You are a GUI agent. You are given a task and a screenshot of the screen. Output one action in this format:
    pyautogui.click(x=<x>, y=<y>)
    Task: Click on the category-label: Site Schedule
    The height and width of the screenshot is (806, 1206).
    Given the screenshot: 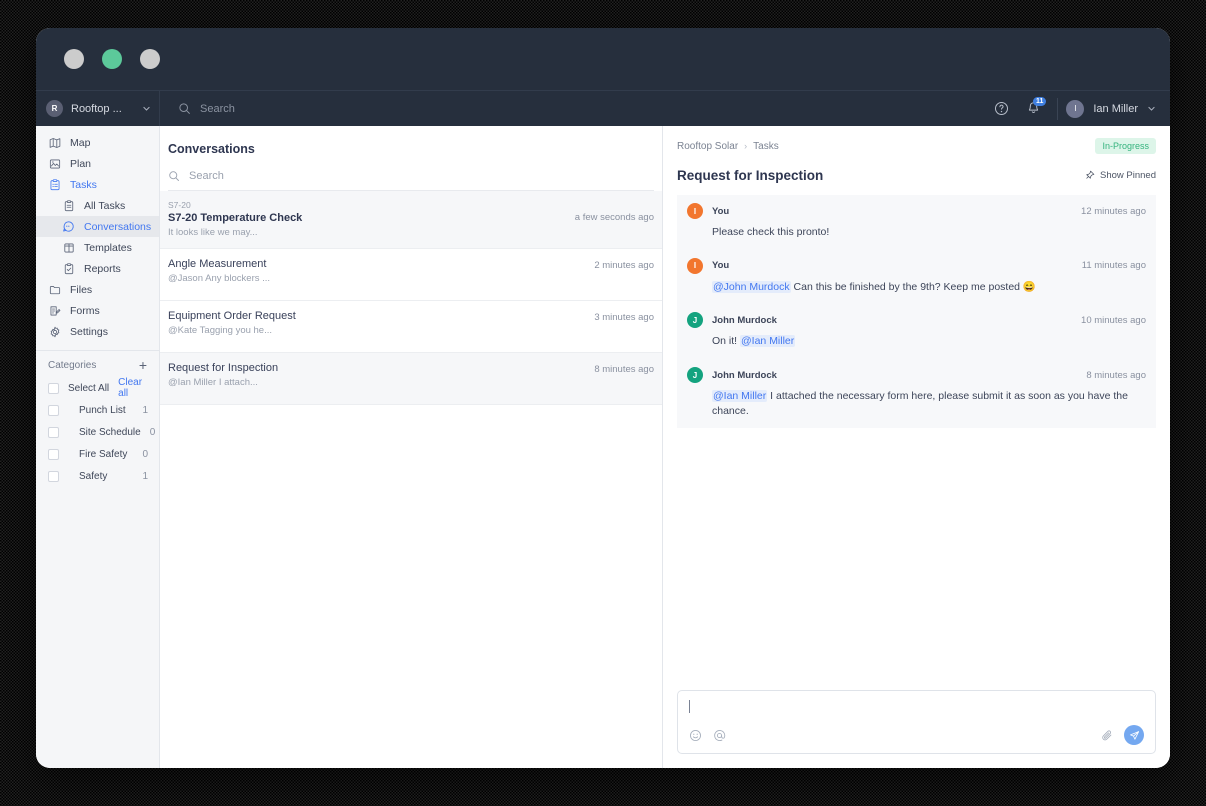 What is the action you would take?
    pyautogui.click(x=110, y=432)
    